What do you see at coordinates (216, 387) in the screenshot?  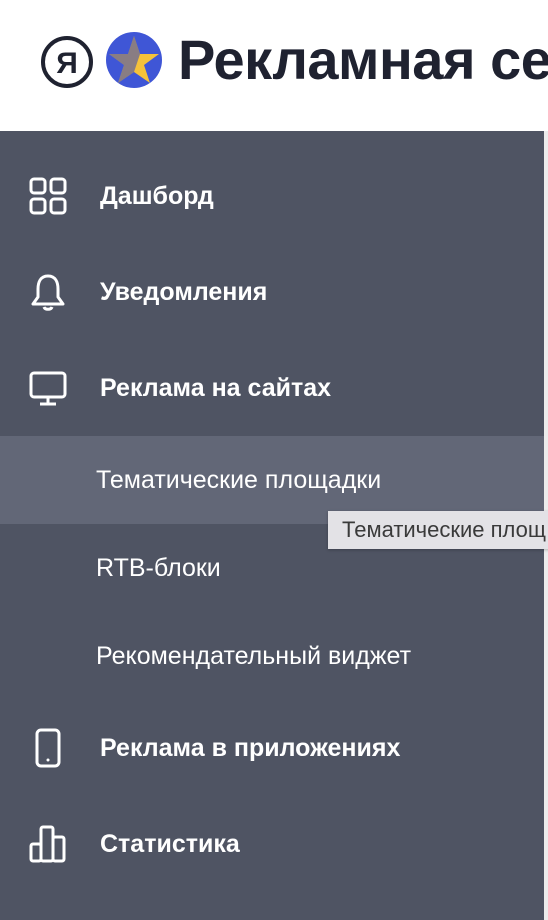 I see `sidebar-item-label: Реклама на сайтах` at bounding box center [216, 387].